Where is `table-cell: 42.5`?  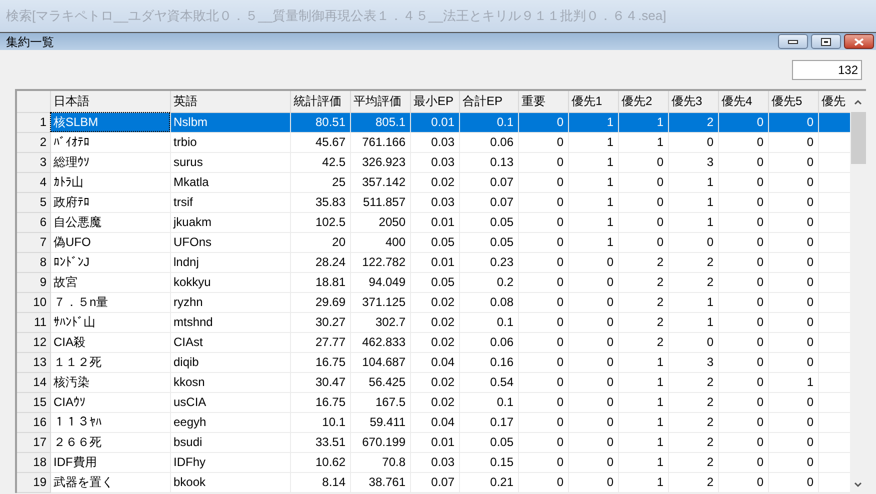
table-cell: 42.5 is located at coordinates (320, 162).